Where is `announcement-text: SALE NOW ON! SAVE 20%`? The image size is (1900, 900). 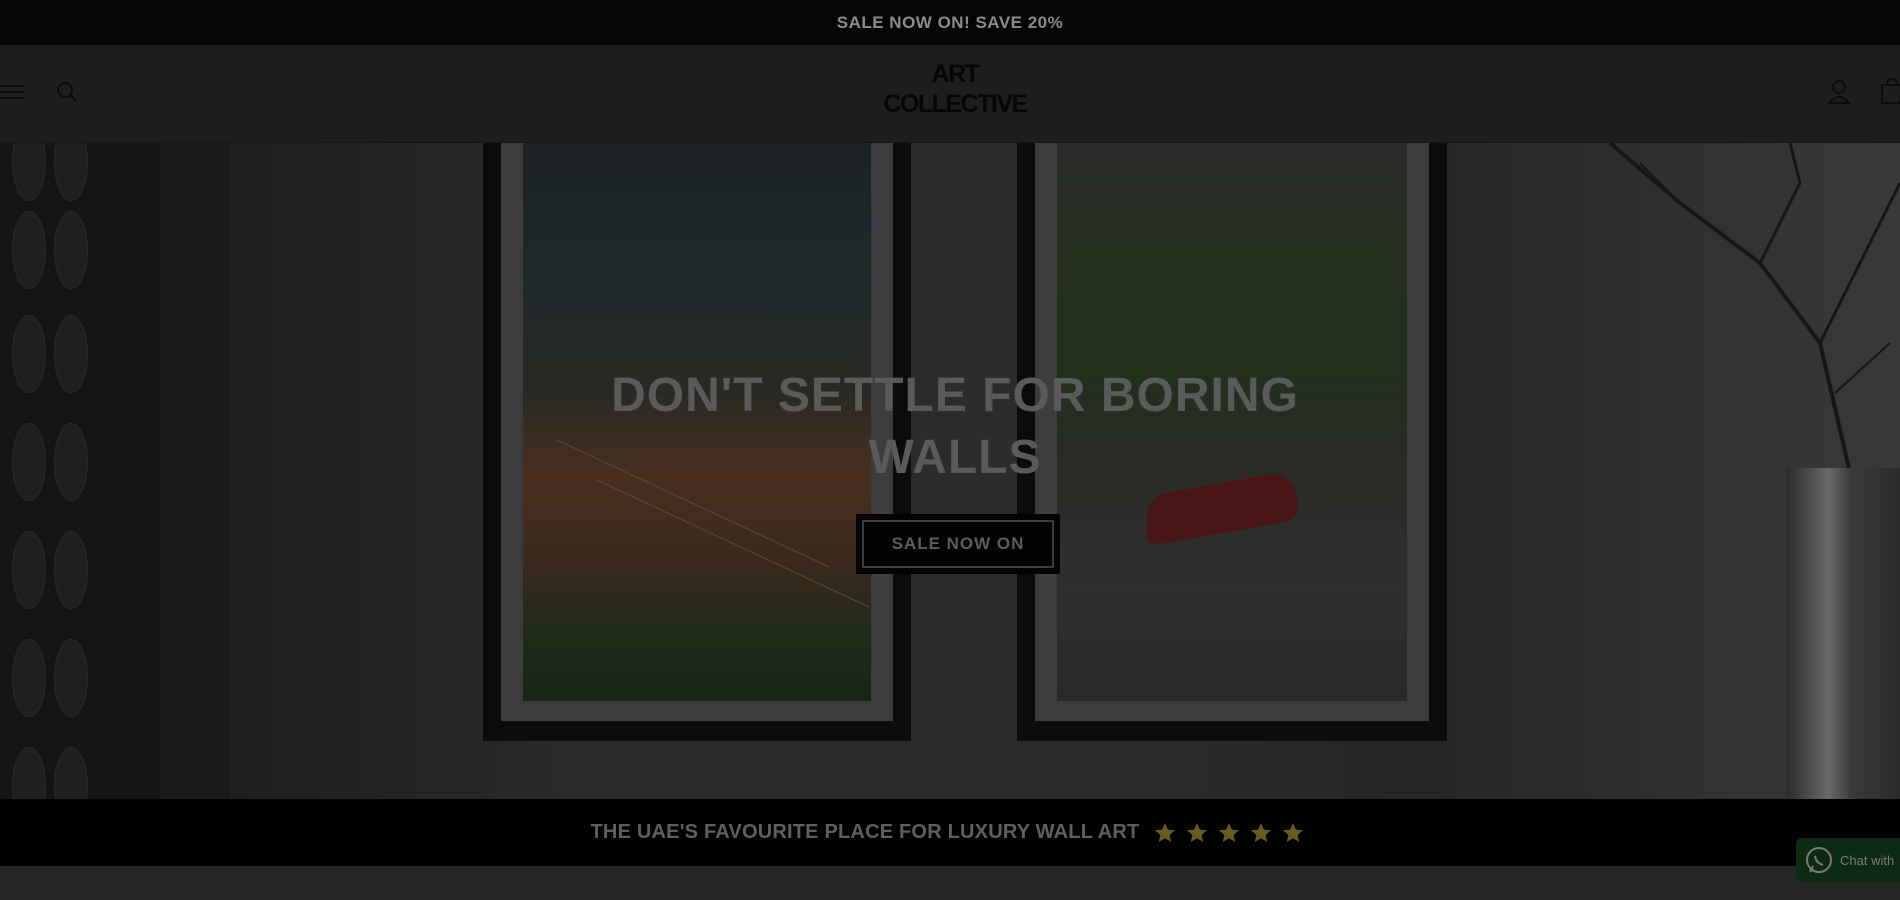 announcement-text: SALE NOW ON! SAVE 20% is located at coordinates (950, 22).